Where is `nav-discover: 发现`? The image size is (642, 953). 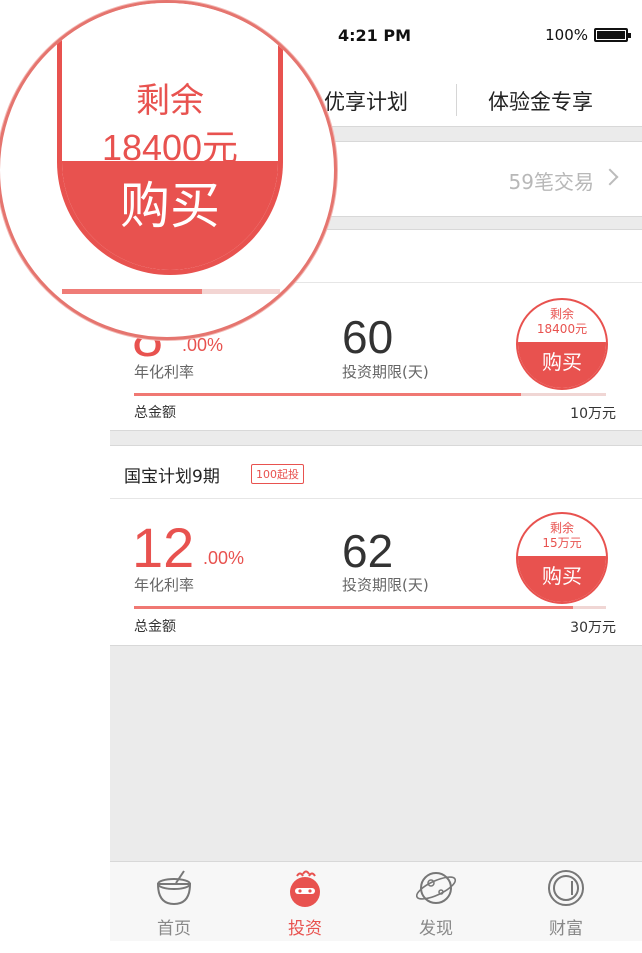 nav-discover: 发现 is located at coordinates (436, 902).